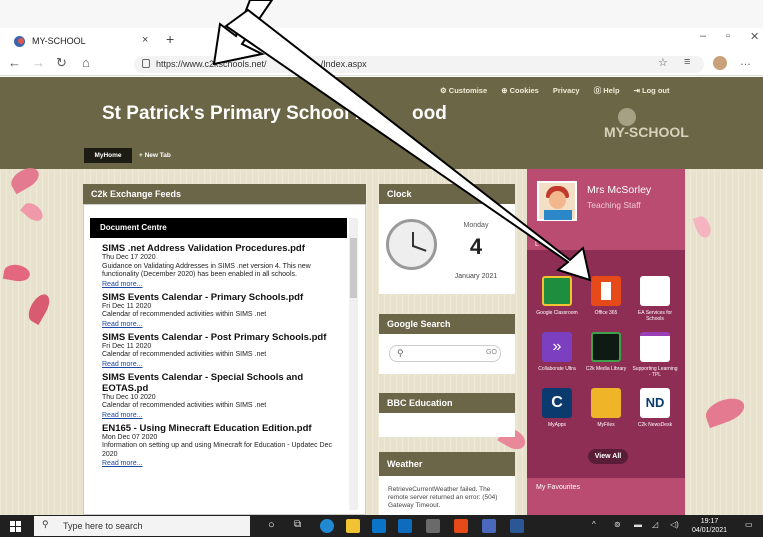 This screenshot has width=763, height=537. Describe the element at coordinates (674, 524) in the screenshot. I see `volume-icon: ◁)` at that location.